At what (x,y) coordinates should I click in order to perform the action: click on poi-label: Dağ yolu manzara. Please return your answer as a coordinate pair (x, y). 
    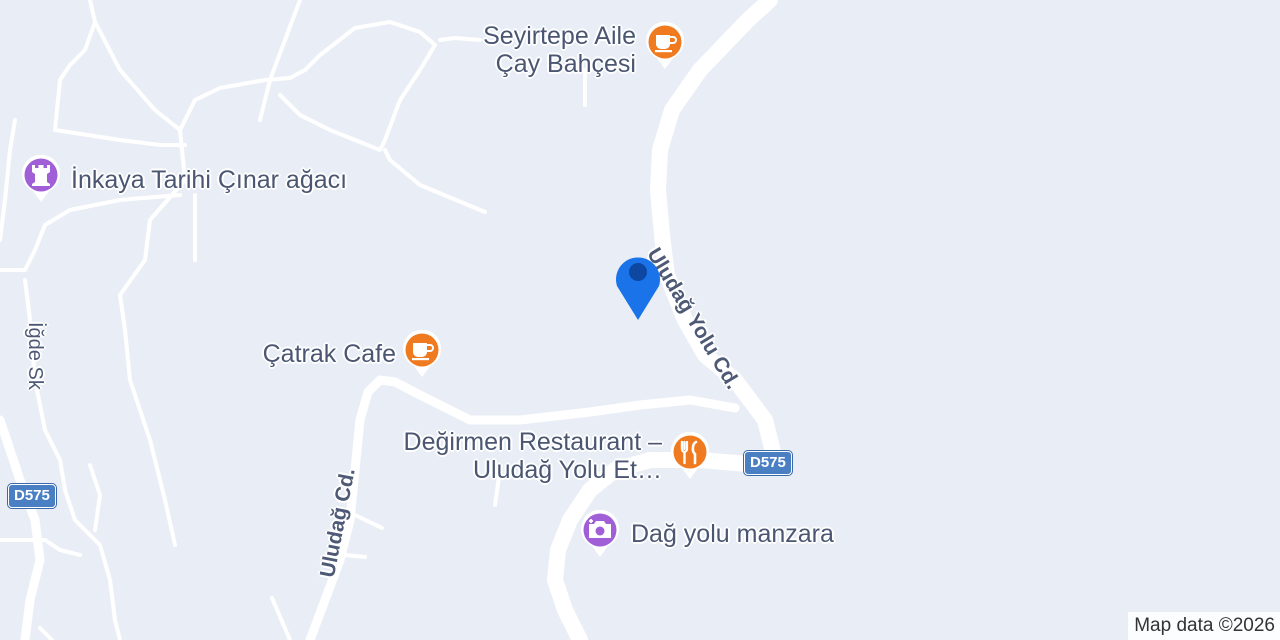
    Looking at the image, I should click on (732, 534).